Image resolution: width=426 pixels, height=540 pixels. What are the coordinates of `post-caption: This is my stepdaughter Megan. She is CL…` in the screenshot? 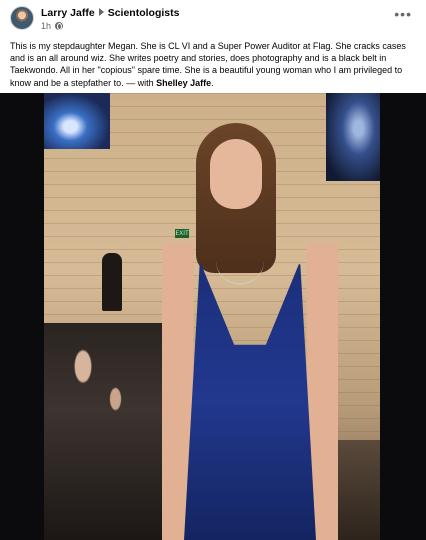 It's located at (212, 64).